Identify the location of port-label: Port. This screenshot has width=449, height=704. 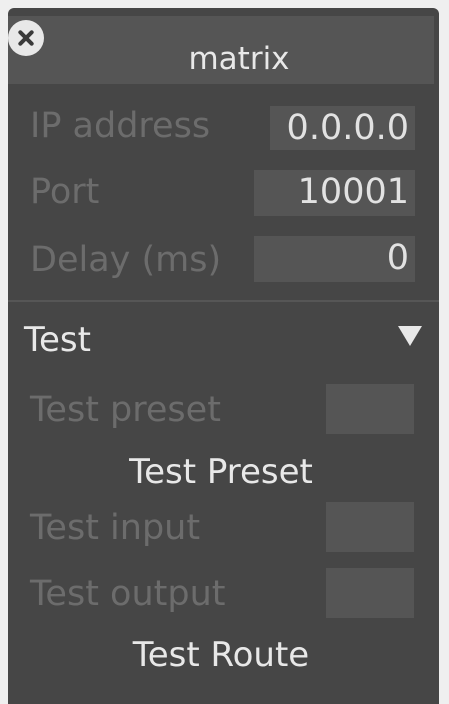
(65, 192).